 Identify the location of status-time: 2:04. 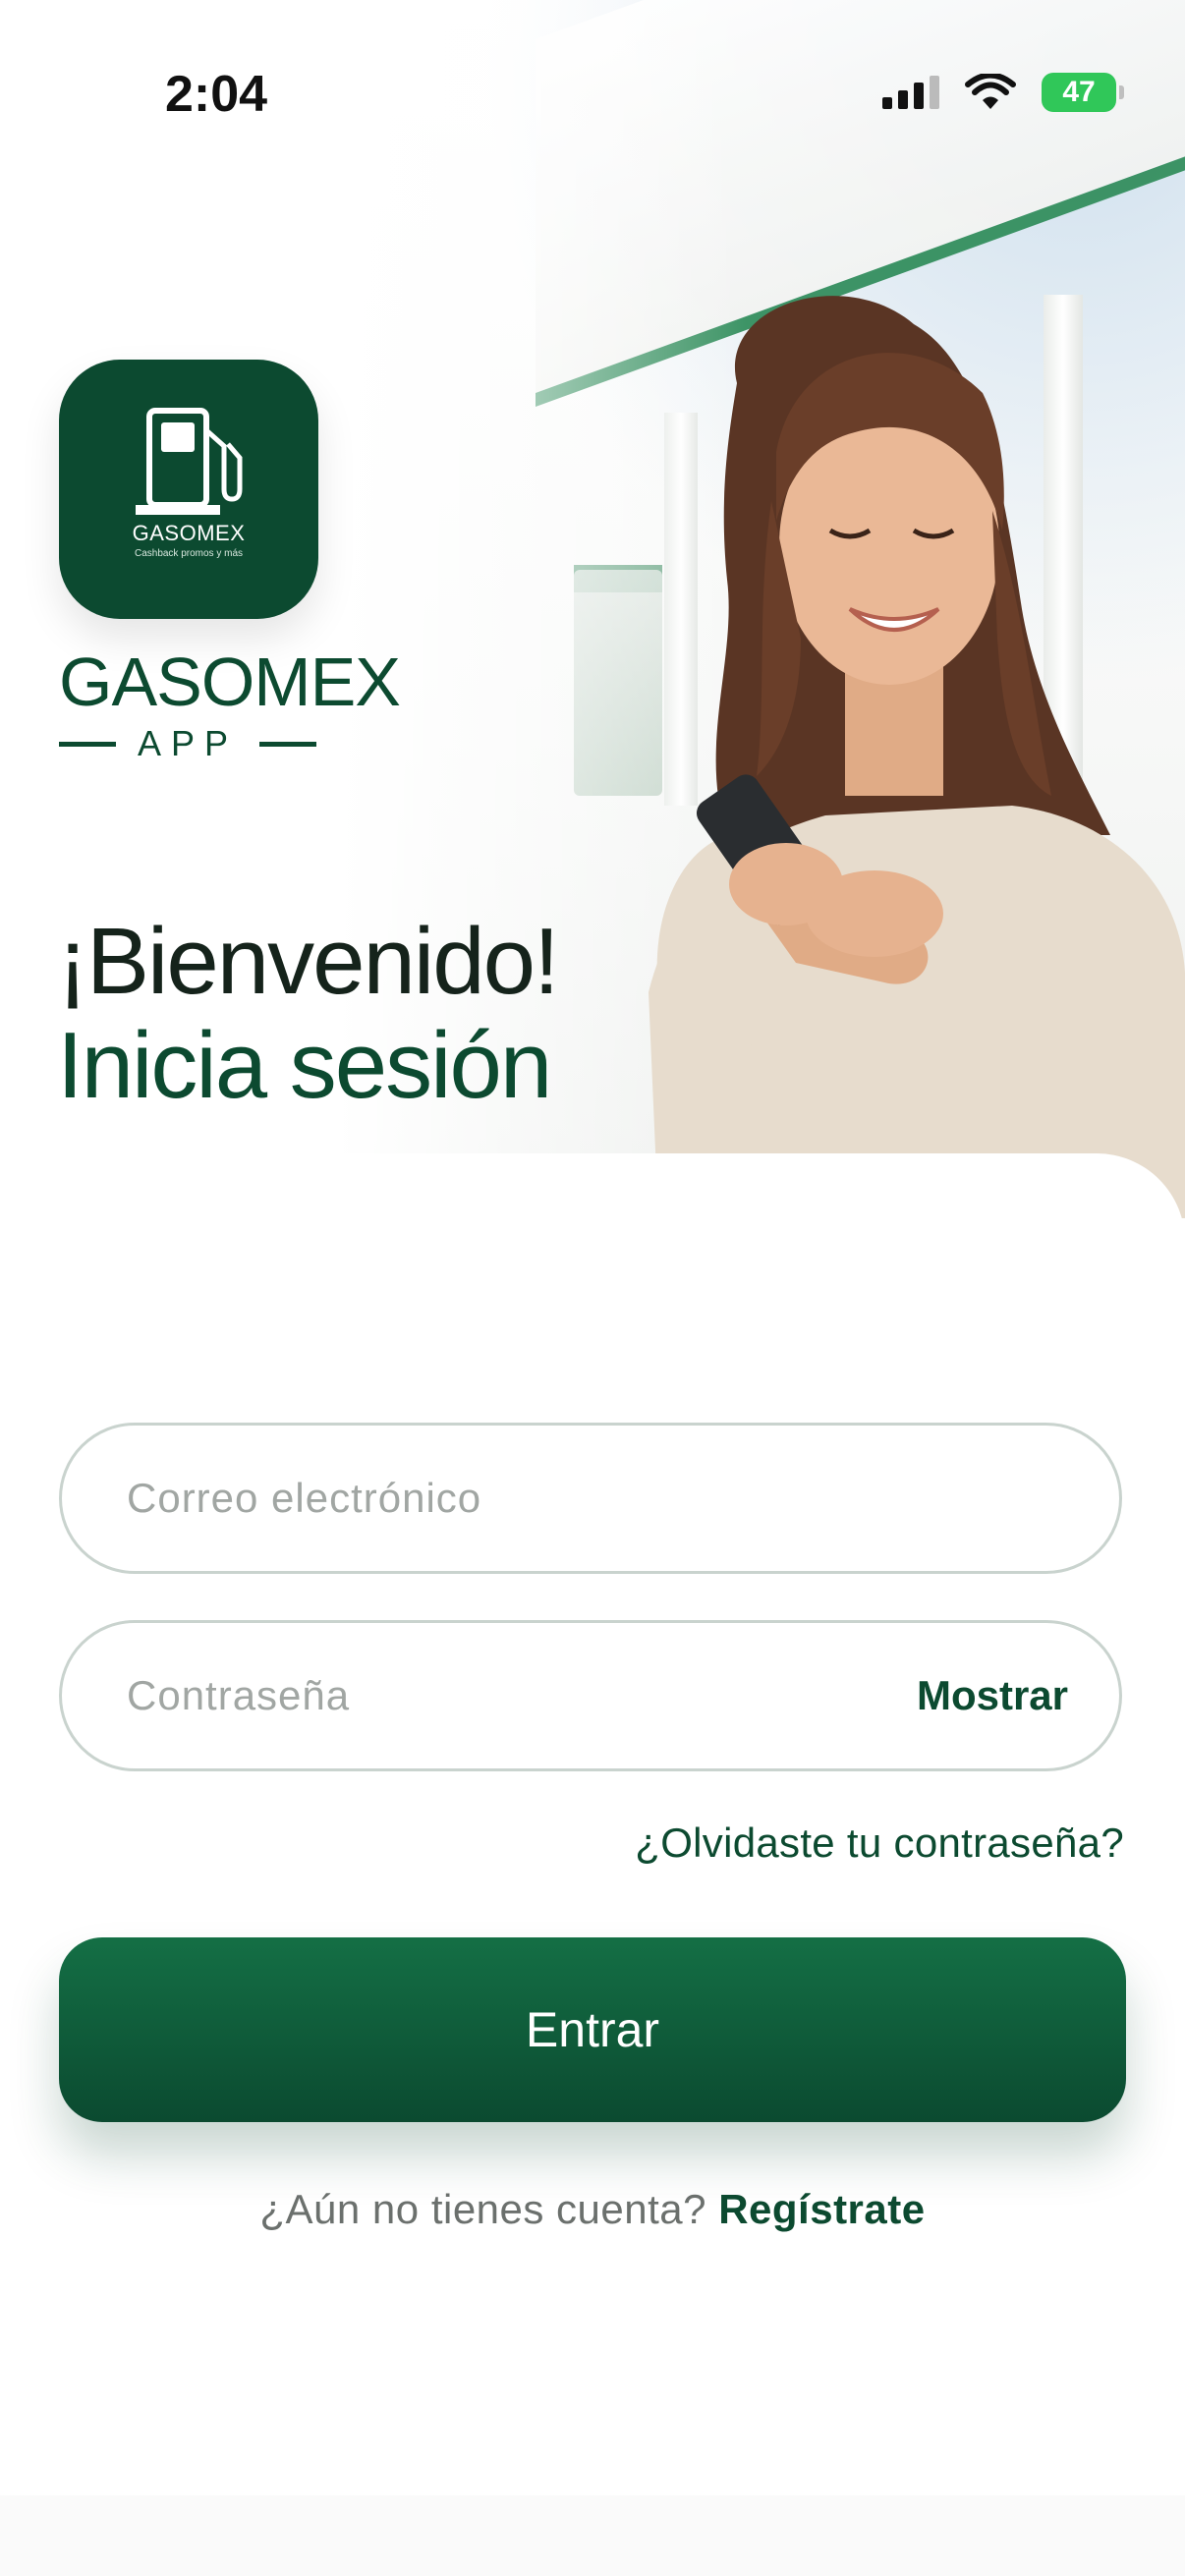
(216, 94).